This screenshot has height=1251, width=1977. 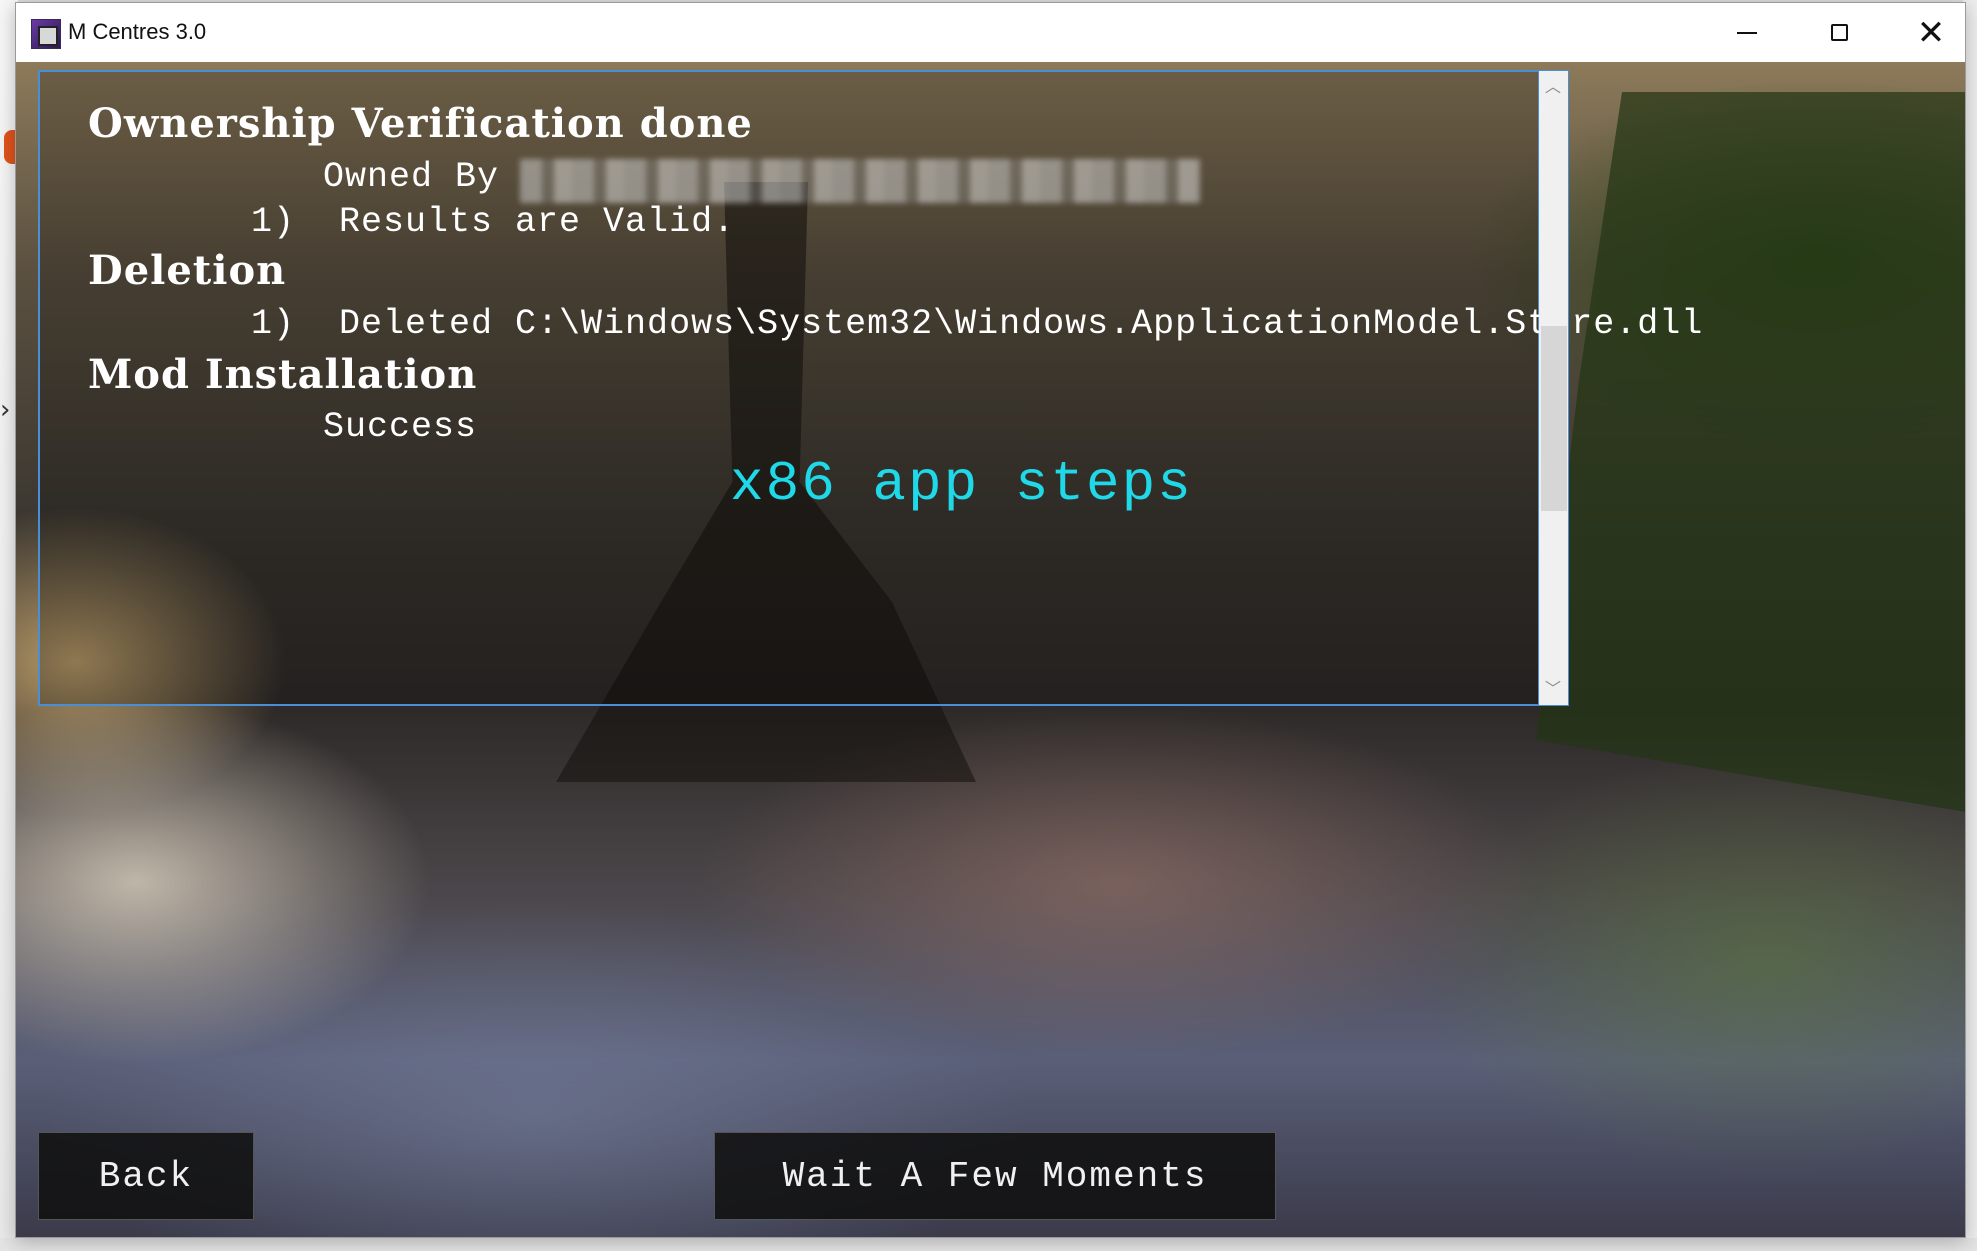 I want to click on maximize-button, so click(x=1839, y=32).